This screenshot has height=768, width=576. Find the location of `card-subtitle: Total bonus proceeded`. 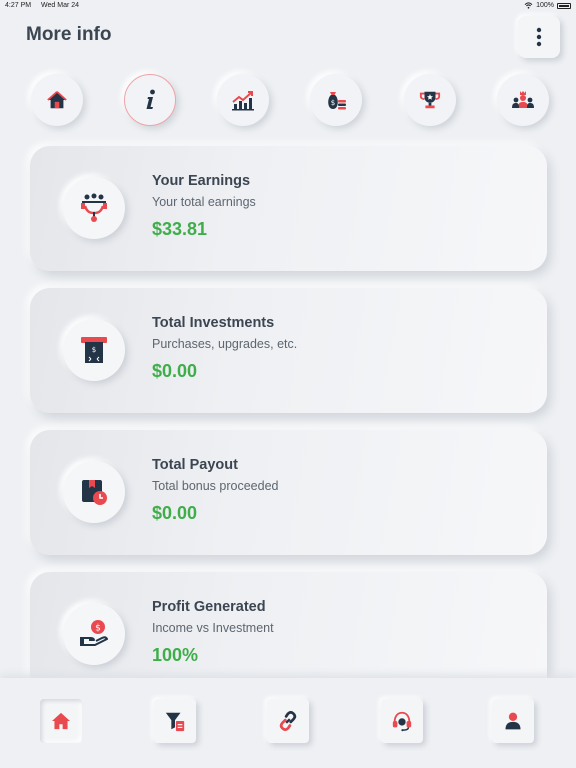

card-subtitle: Total bonus proceeded is located at coordinates (215, 486).